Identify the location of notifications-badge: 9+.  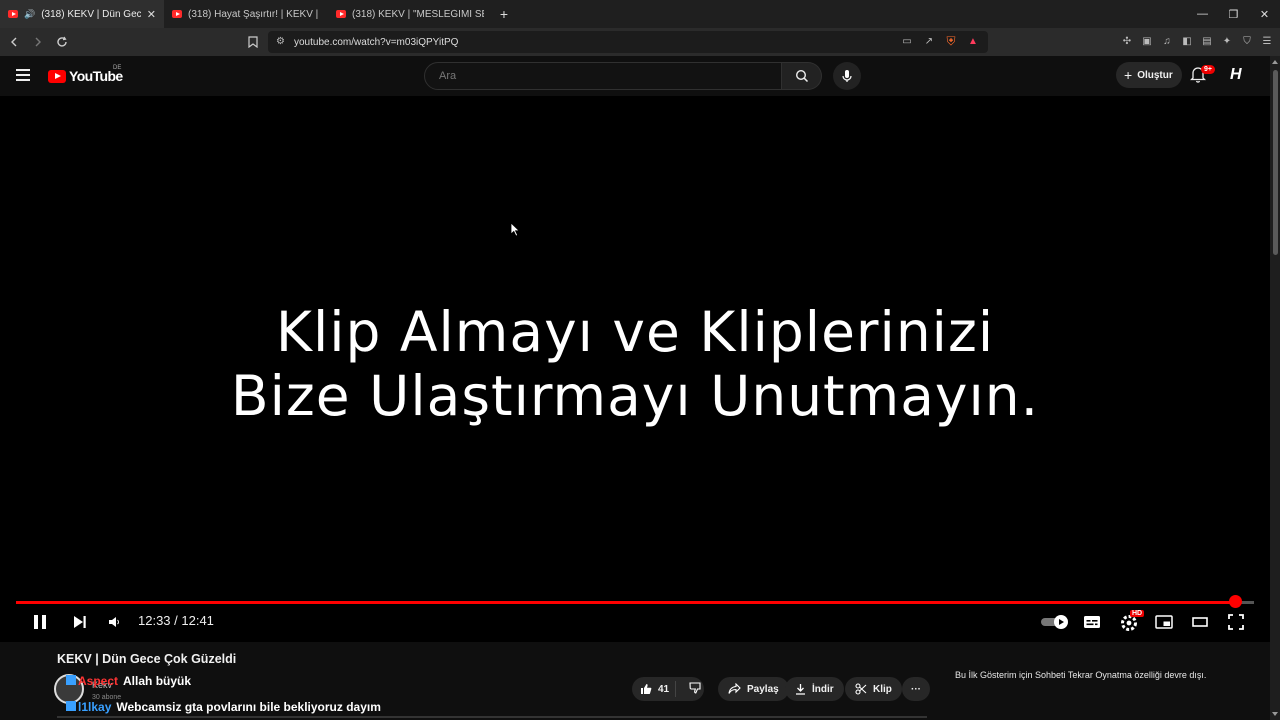
(1208, 69).